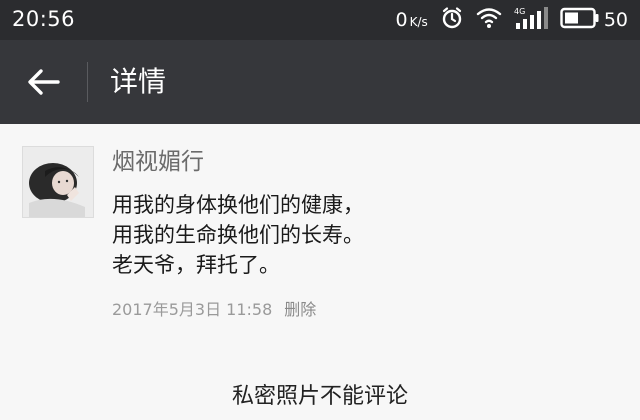 Image resolution: width=640 pixels, height=420 pixels. What do you see at coordinates (238, 235) in the screenshot?
I see `post-text-line: 用我的生命换他们的长寿。` at bounding box center [238, 235].